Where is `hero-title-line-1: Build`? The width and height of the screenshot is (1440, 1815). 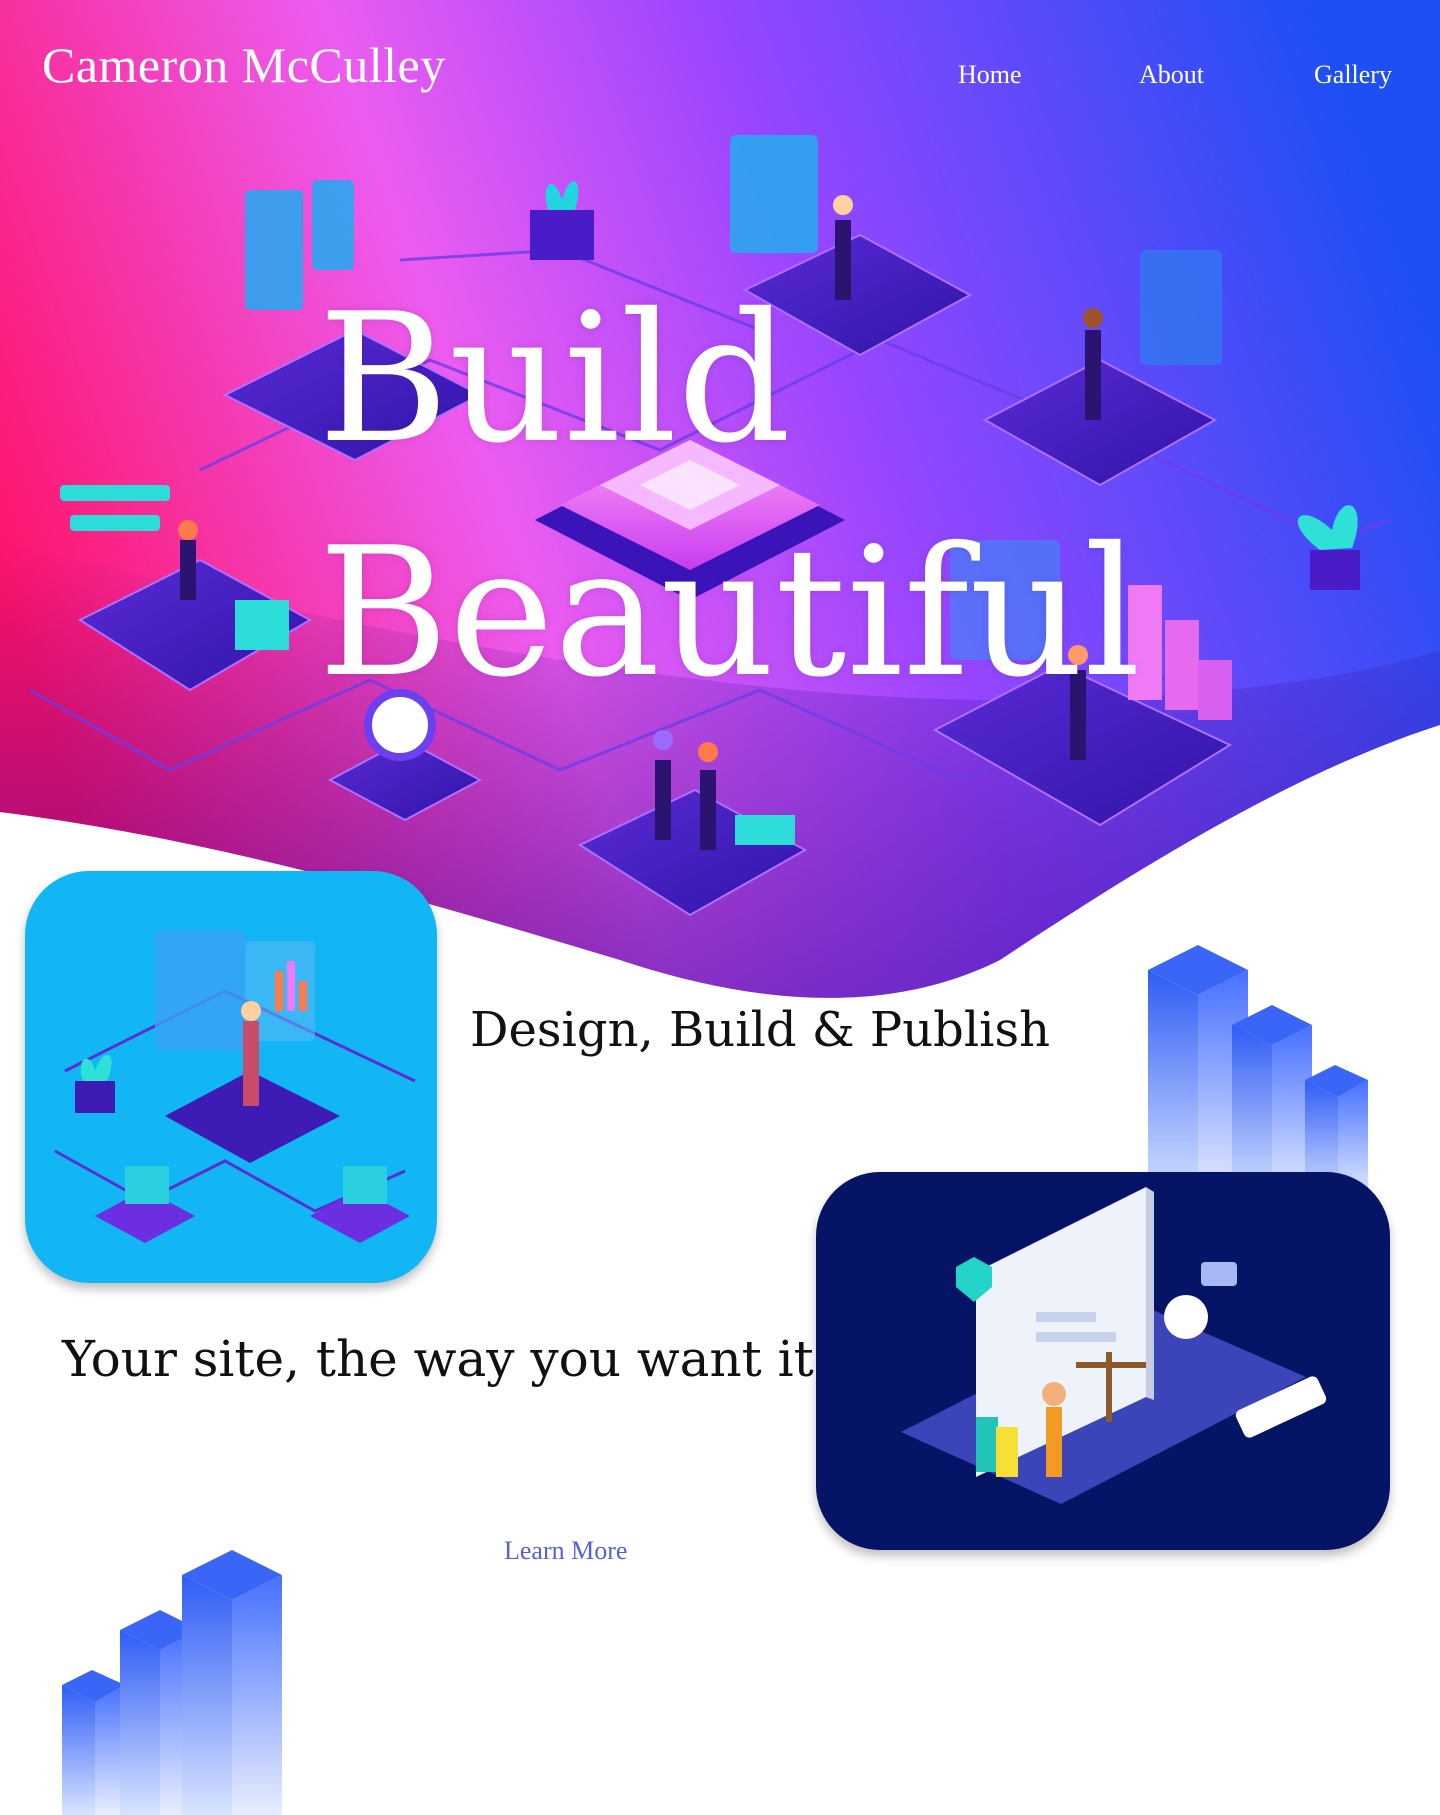 hero-title-line-1: Build is located at coordinates (555, 378).